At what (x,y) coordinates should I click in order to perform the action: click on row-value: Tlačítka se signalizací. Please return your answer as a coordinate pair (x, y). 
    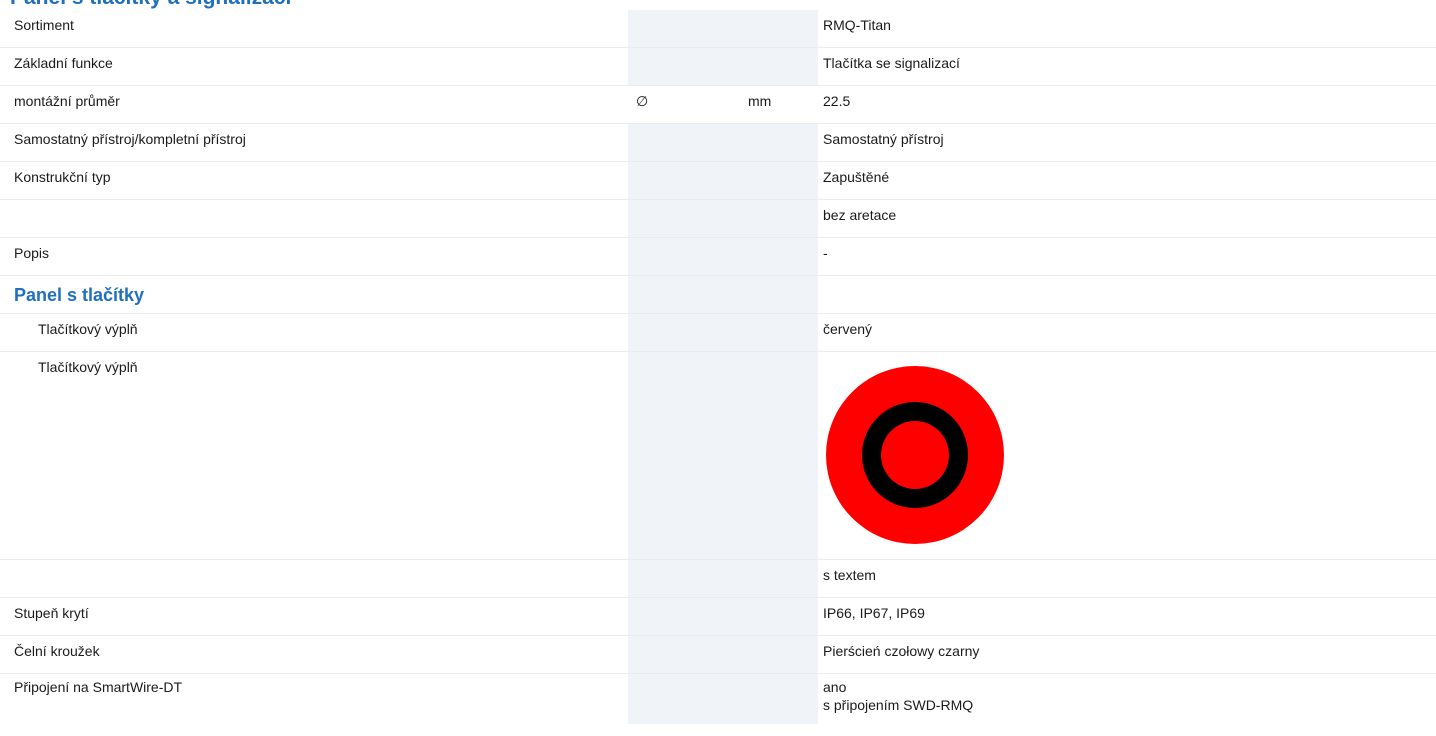
    Looking at the image, I should click on (891, 63).